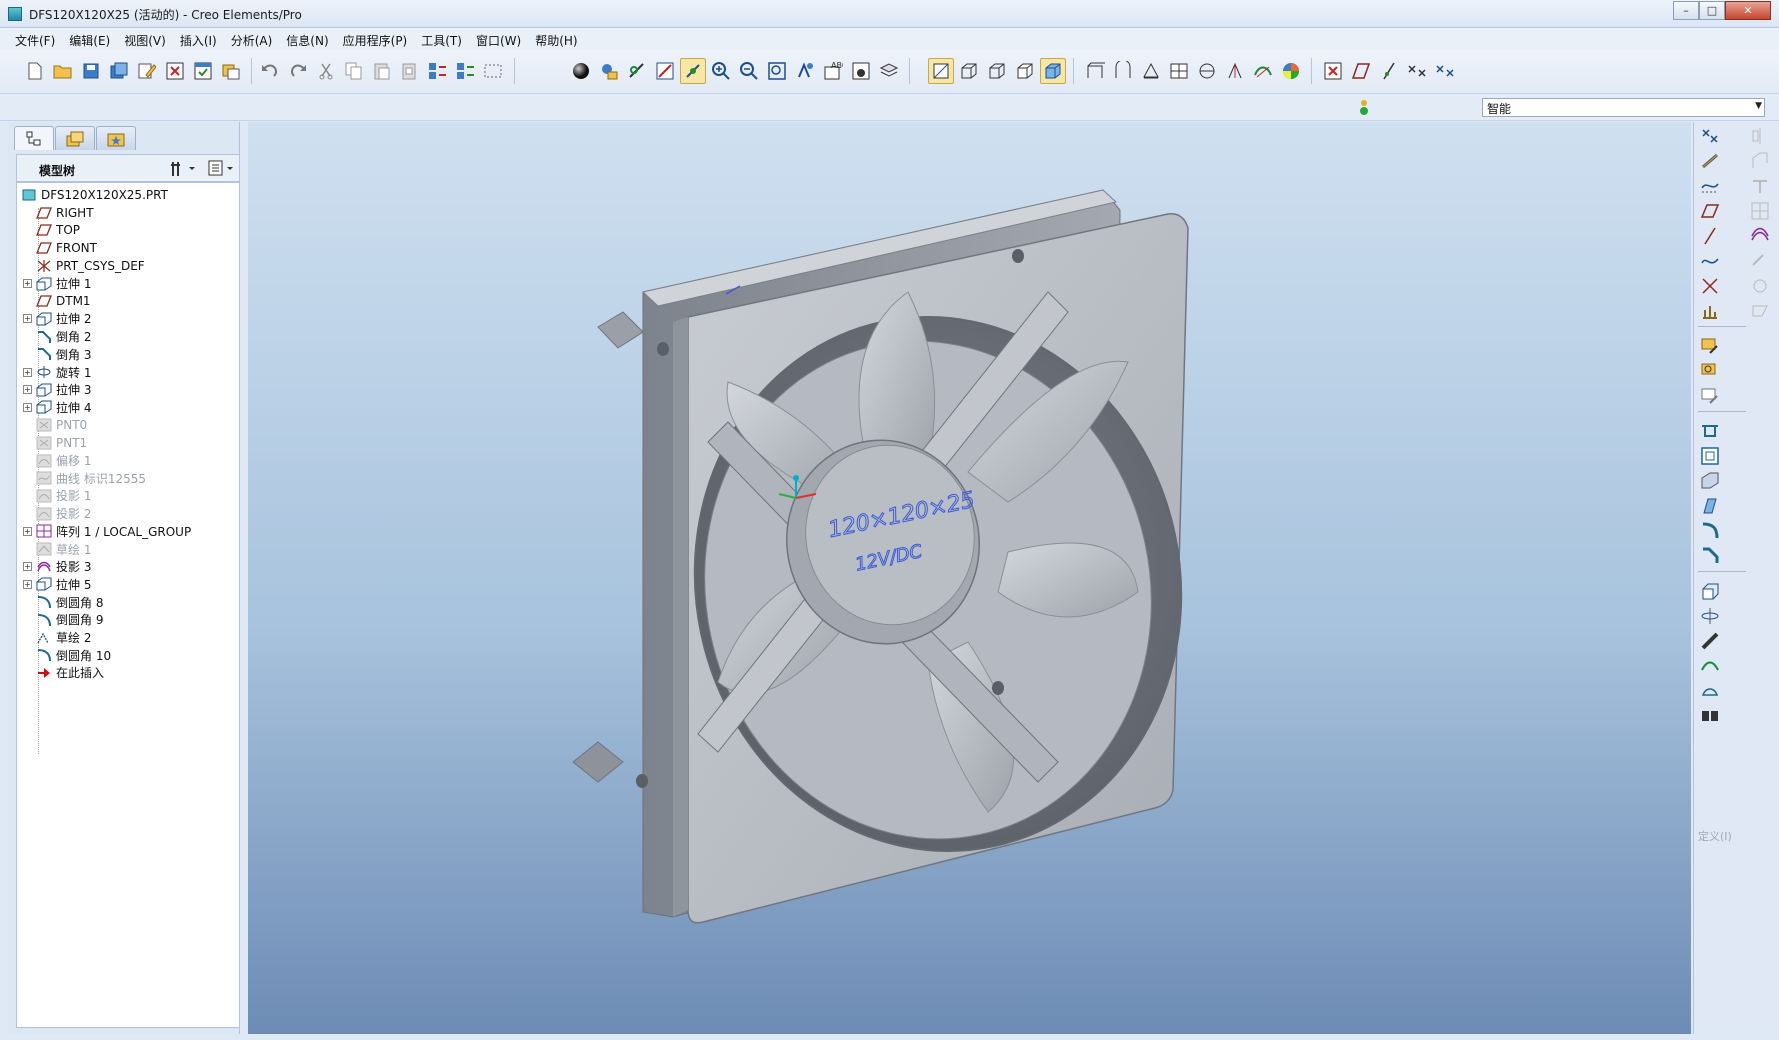  I want to click on tab-model-tree, so click(34, 138).